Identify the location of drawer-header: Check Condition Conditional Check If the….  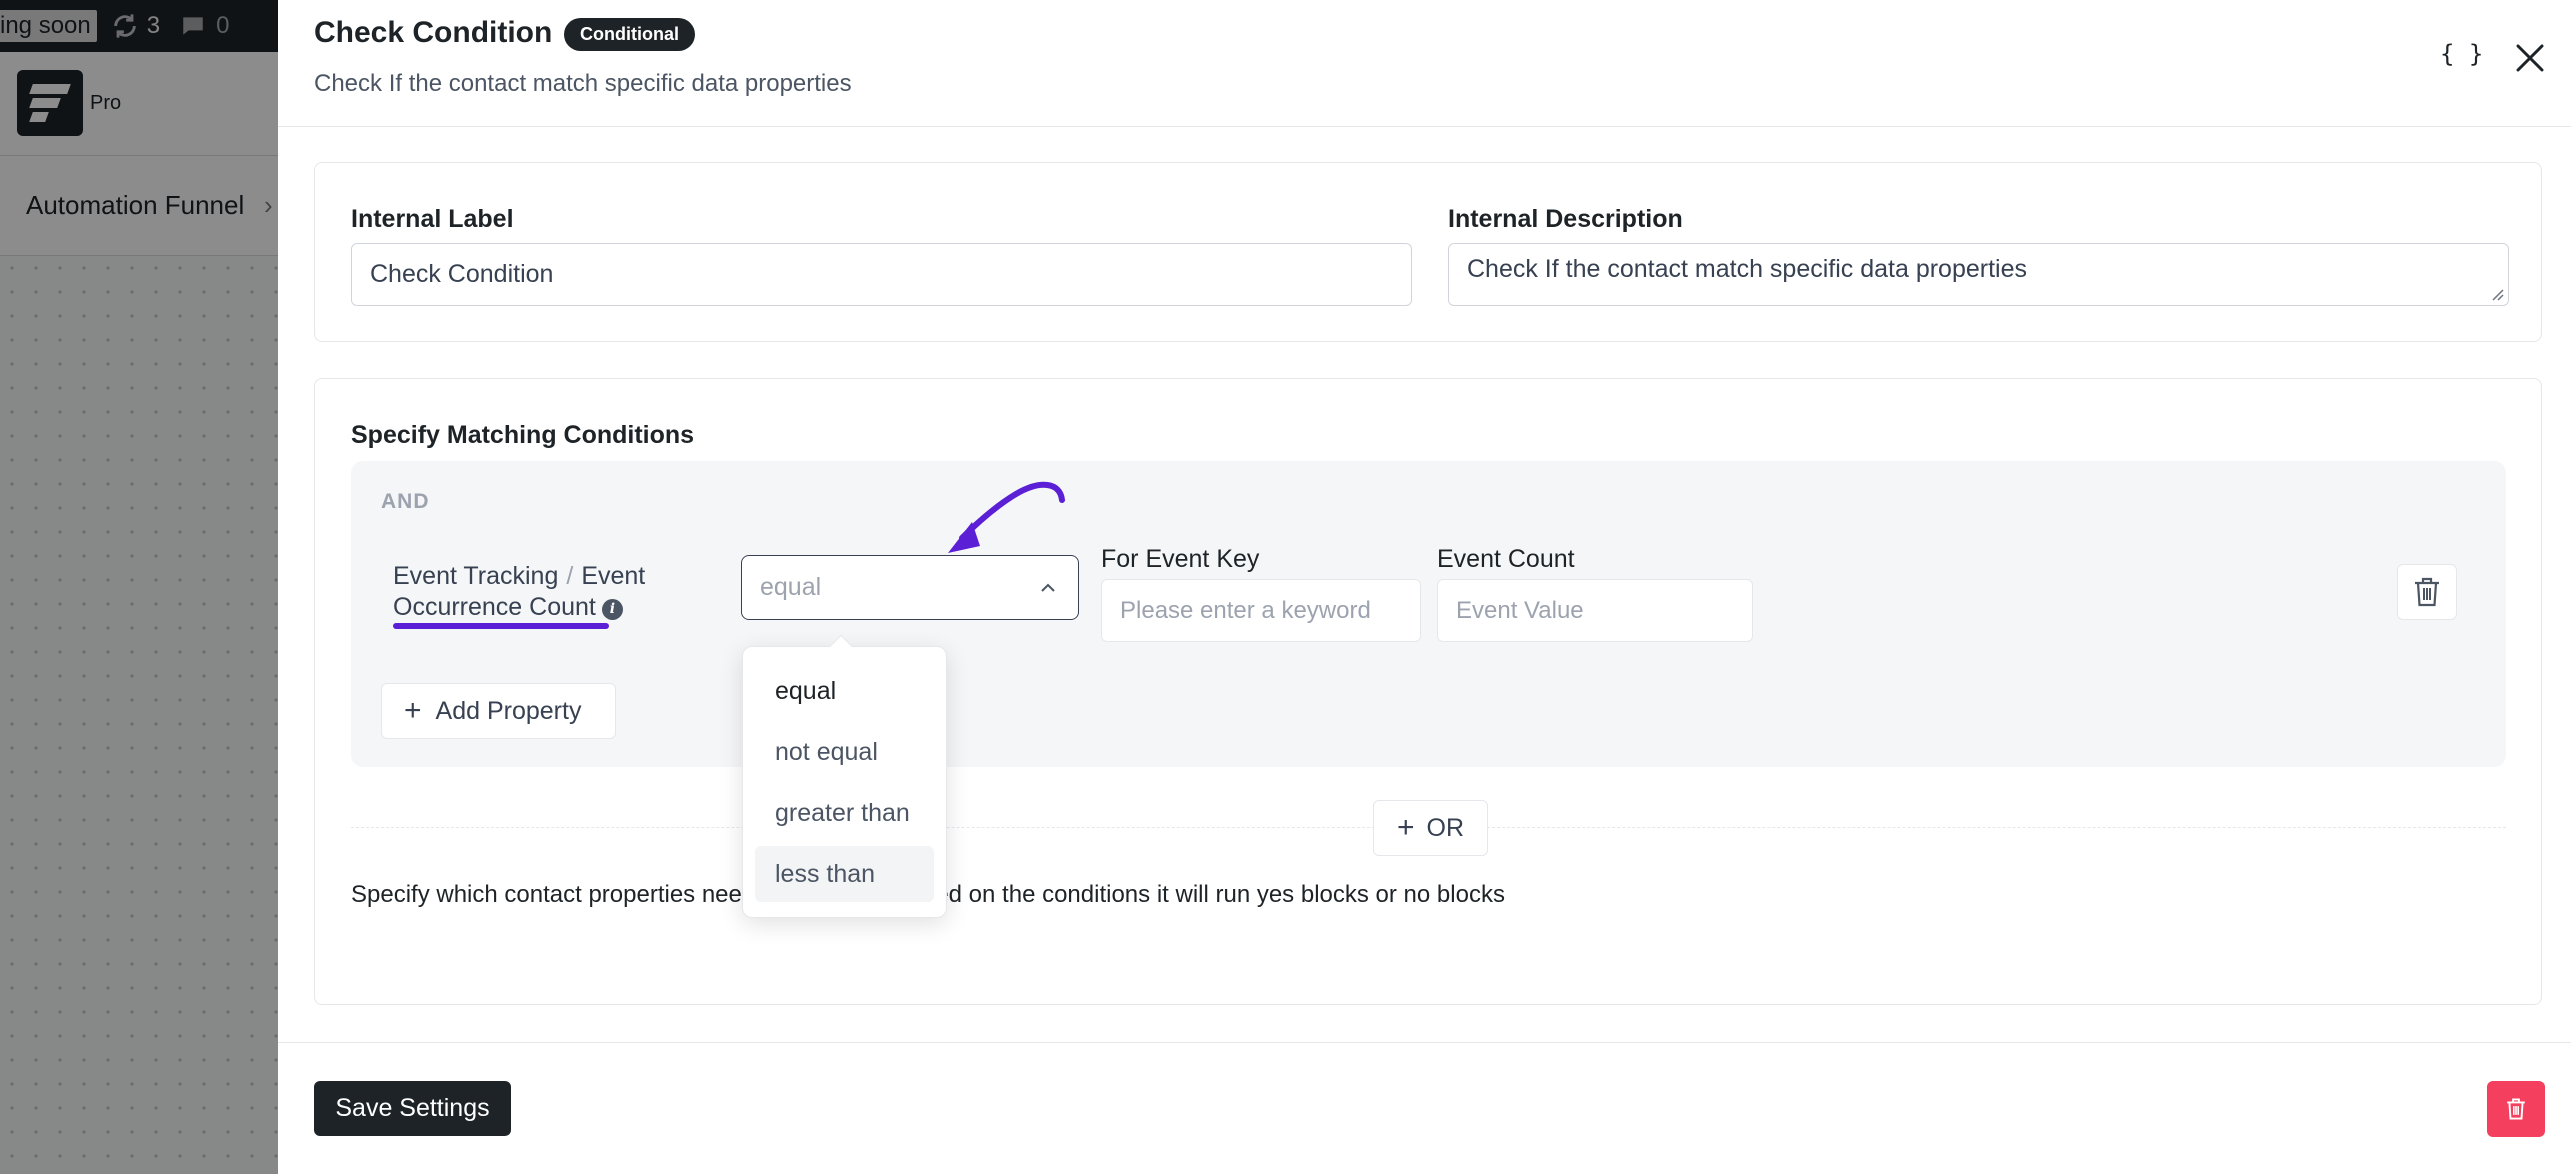
(1424, 63).